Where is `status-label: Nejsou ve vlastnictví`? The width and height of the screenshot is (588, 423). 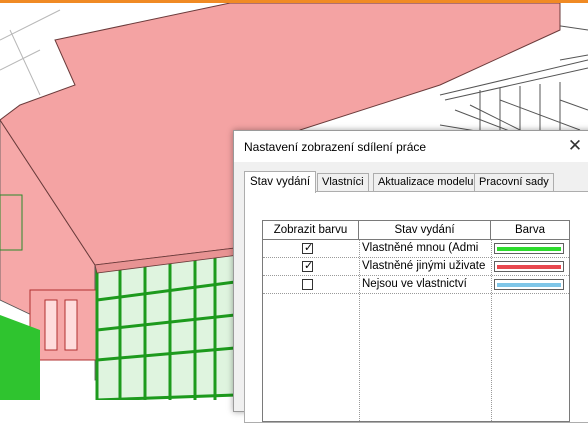
status-label: Nejsou ve vlastnictví is located at coordinates (414, 284).